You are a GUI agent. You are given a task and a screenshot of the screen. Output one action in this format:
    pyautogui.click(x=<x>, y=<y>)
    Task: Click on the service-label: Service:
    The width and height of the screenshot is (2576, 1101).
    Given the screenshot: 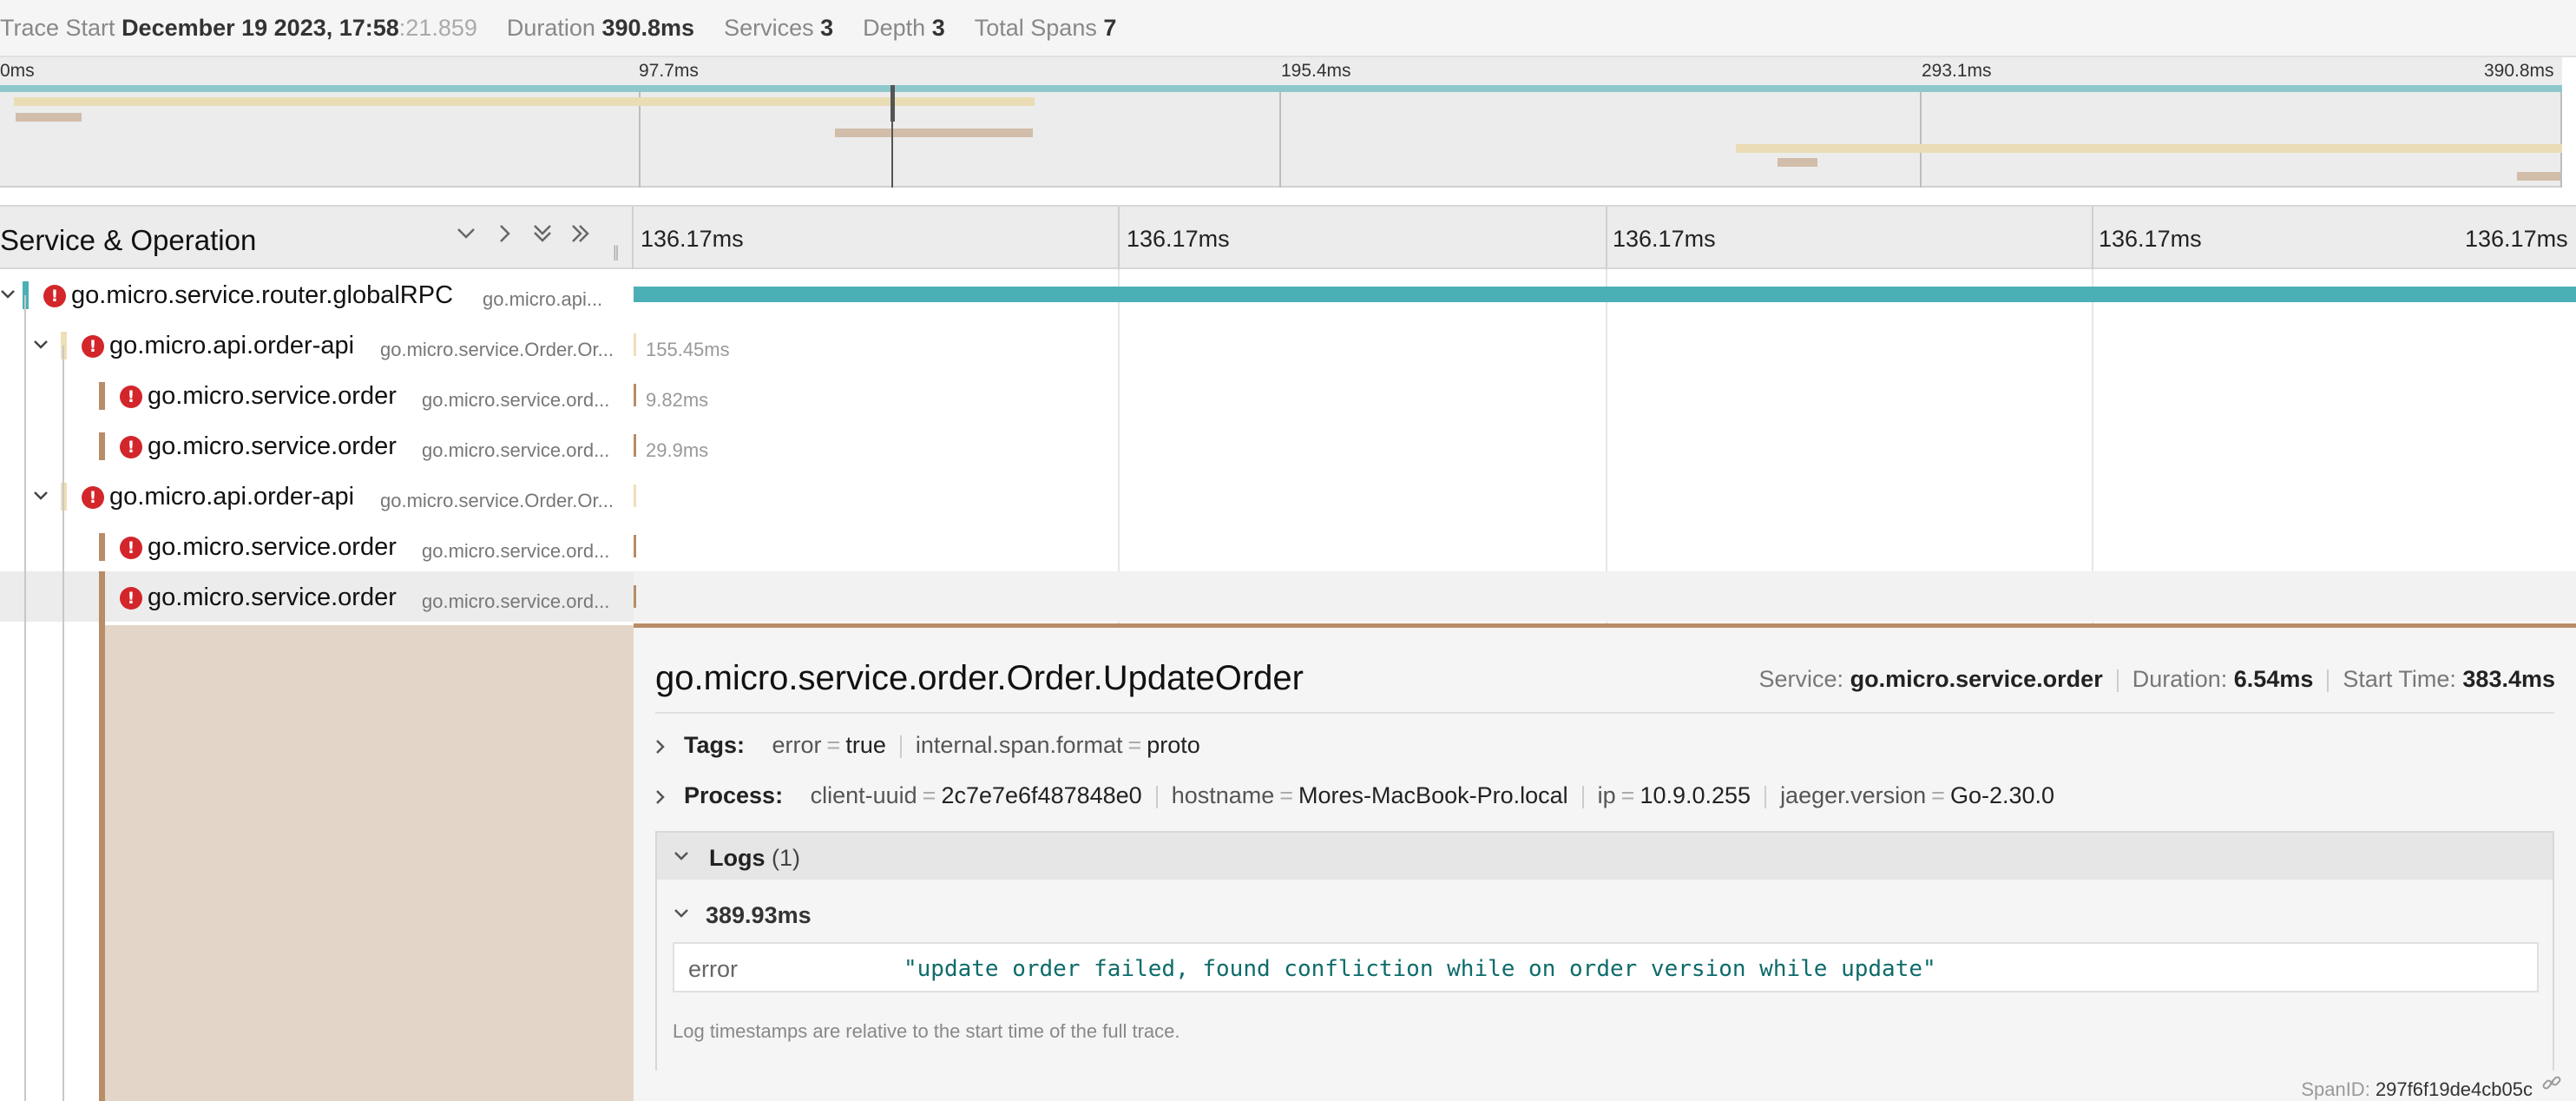 What is the action you would take?
    pyautogui.click(x=1801, y=679)
    